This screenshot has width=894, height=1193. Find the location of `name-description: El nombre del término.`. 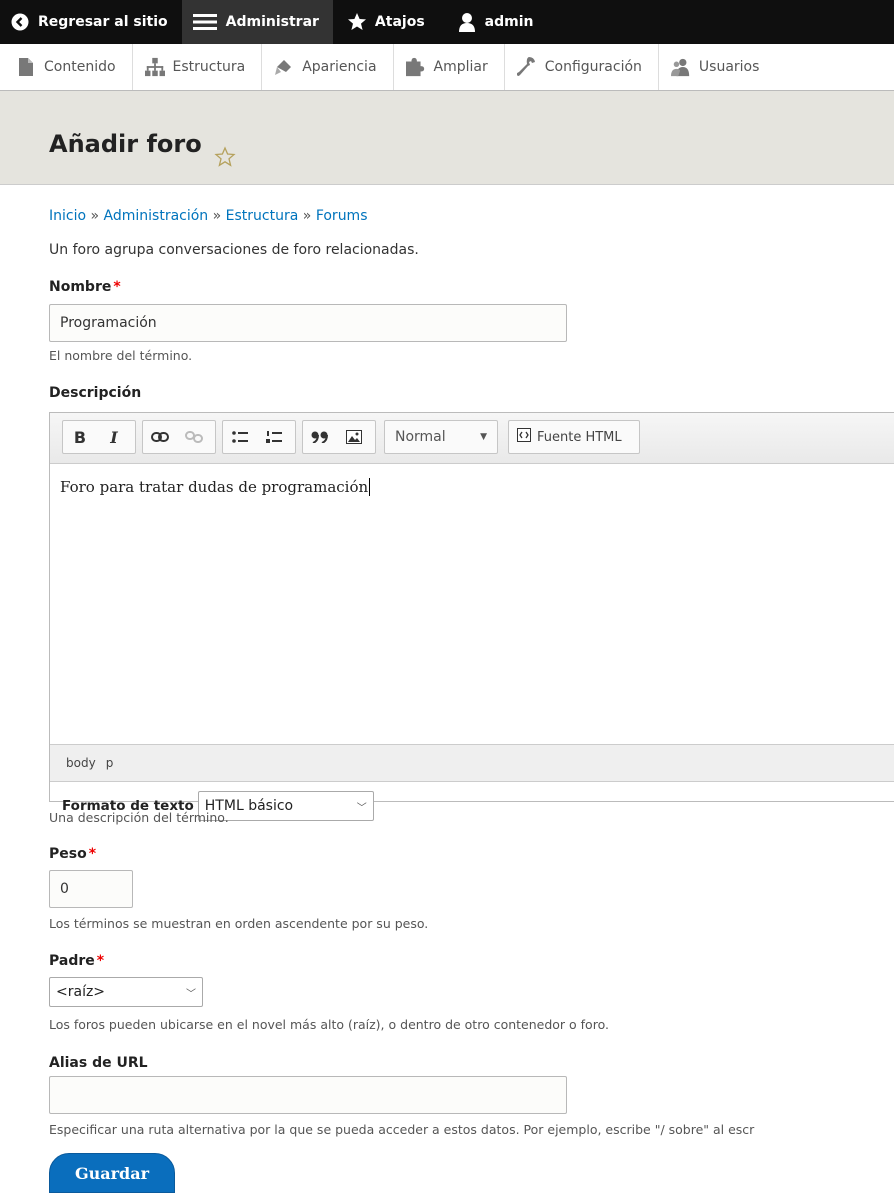

name-description: El nombre del término. is located at coordinates (121, 355).